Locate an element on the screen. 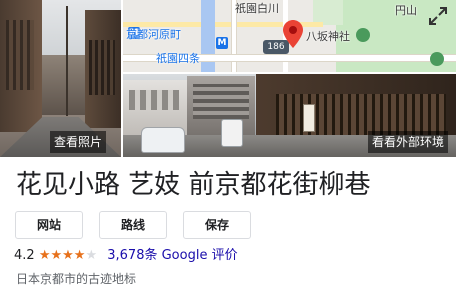  map-label-kyoto-kawaramachi: 京都河原町 is located at coordinates (153, 34).